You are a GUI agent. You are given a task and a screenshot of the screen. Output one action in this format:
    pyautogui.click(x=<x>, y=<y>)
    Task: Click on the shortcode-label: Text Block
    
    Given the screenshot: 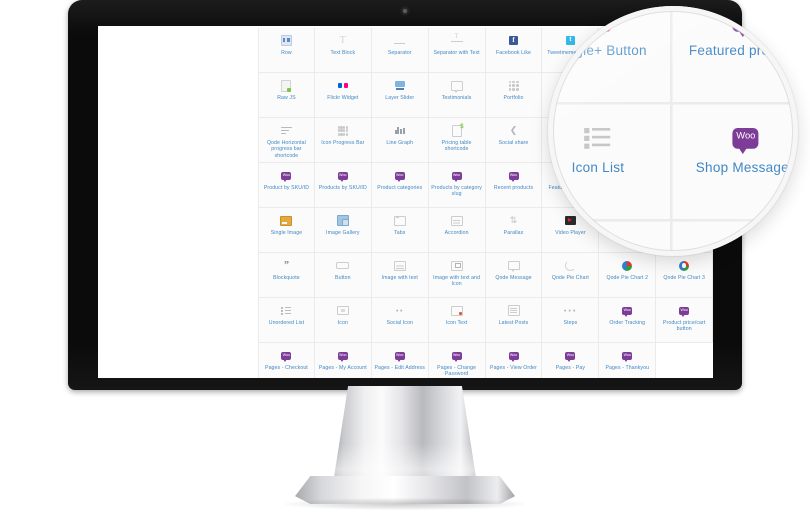 What is the action you would take?
    pyautogui.click(x=343, y=53)
    